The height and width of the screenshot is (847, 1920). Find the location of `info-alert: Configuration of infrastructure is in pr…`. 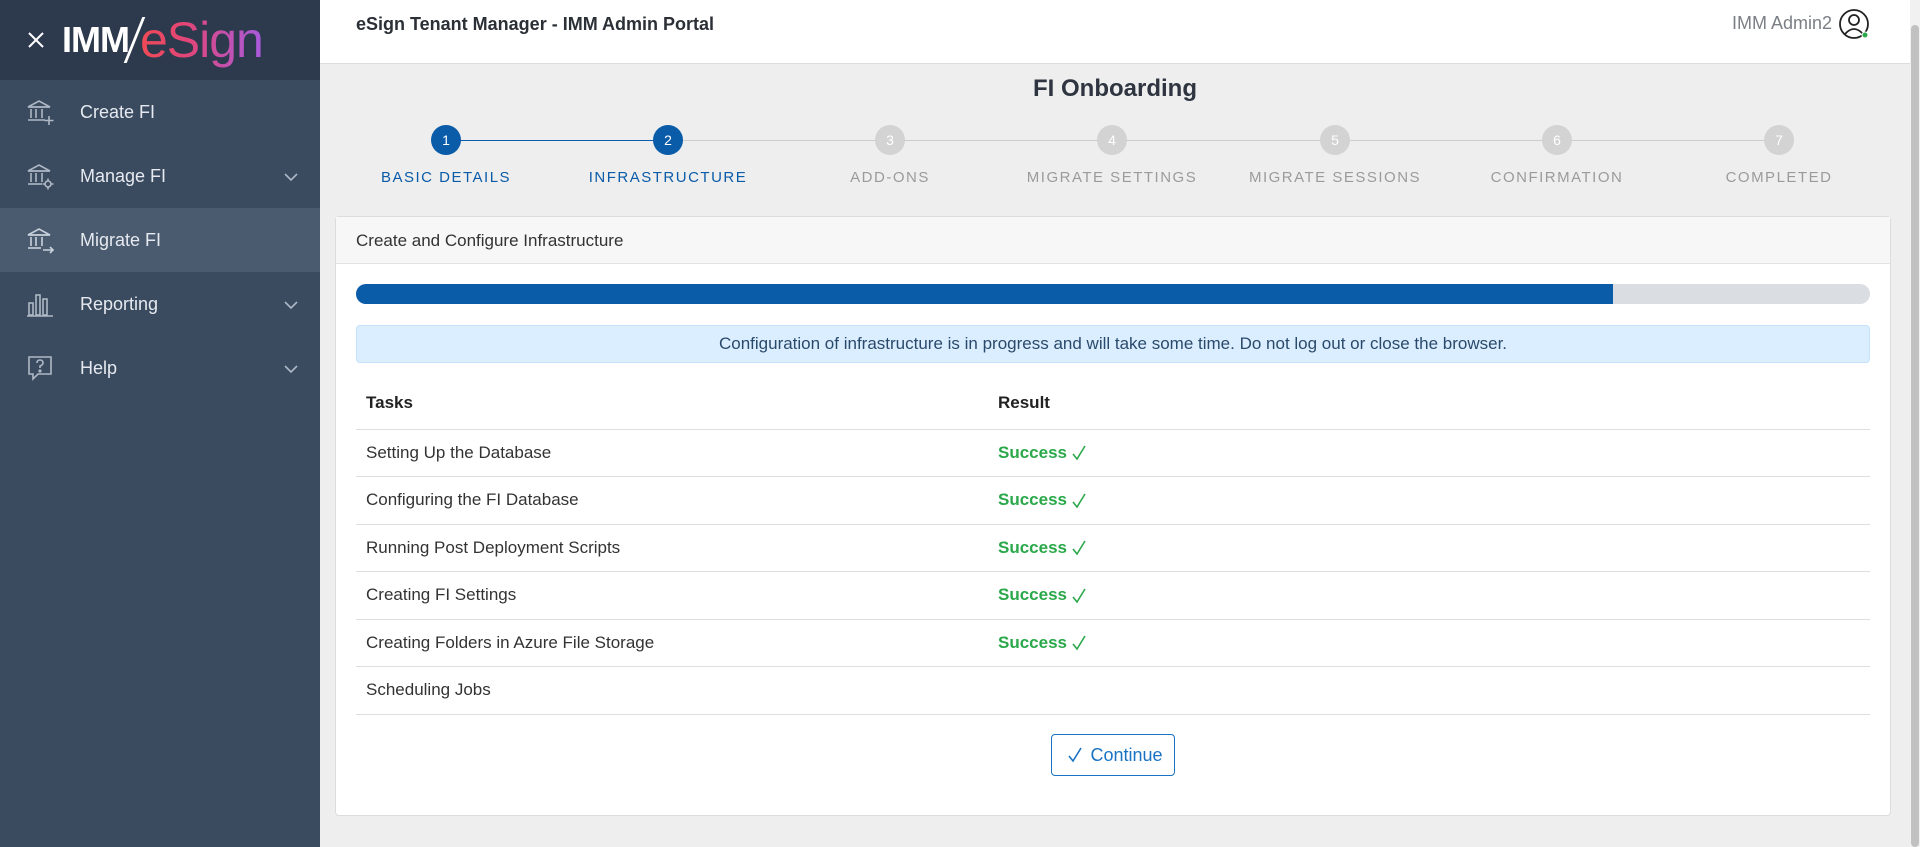

info-alert: Configuration of infrastructure is in pr… is located at coordinates (1113, 344).